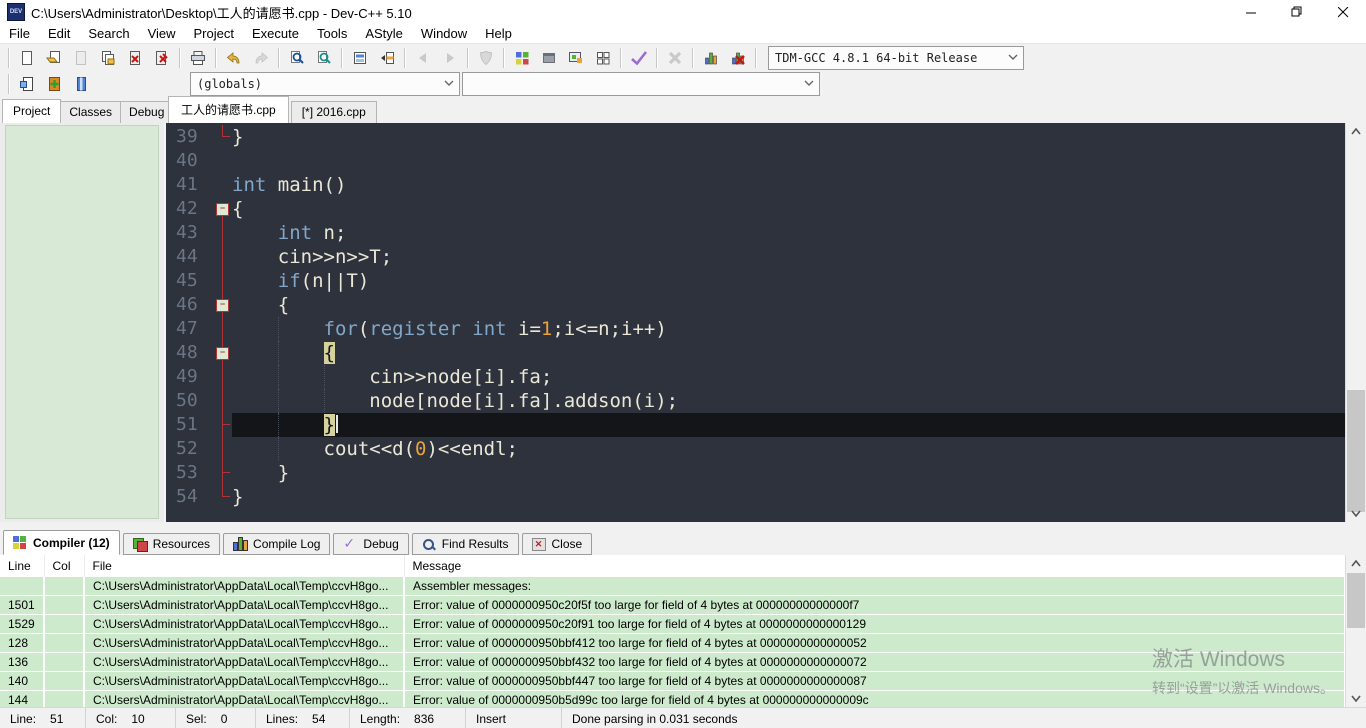  I want to click on code-line-43: 43 int n;, so click(756, 233).